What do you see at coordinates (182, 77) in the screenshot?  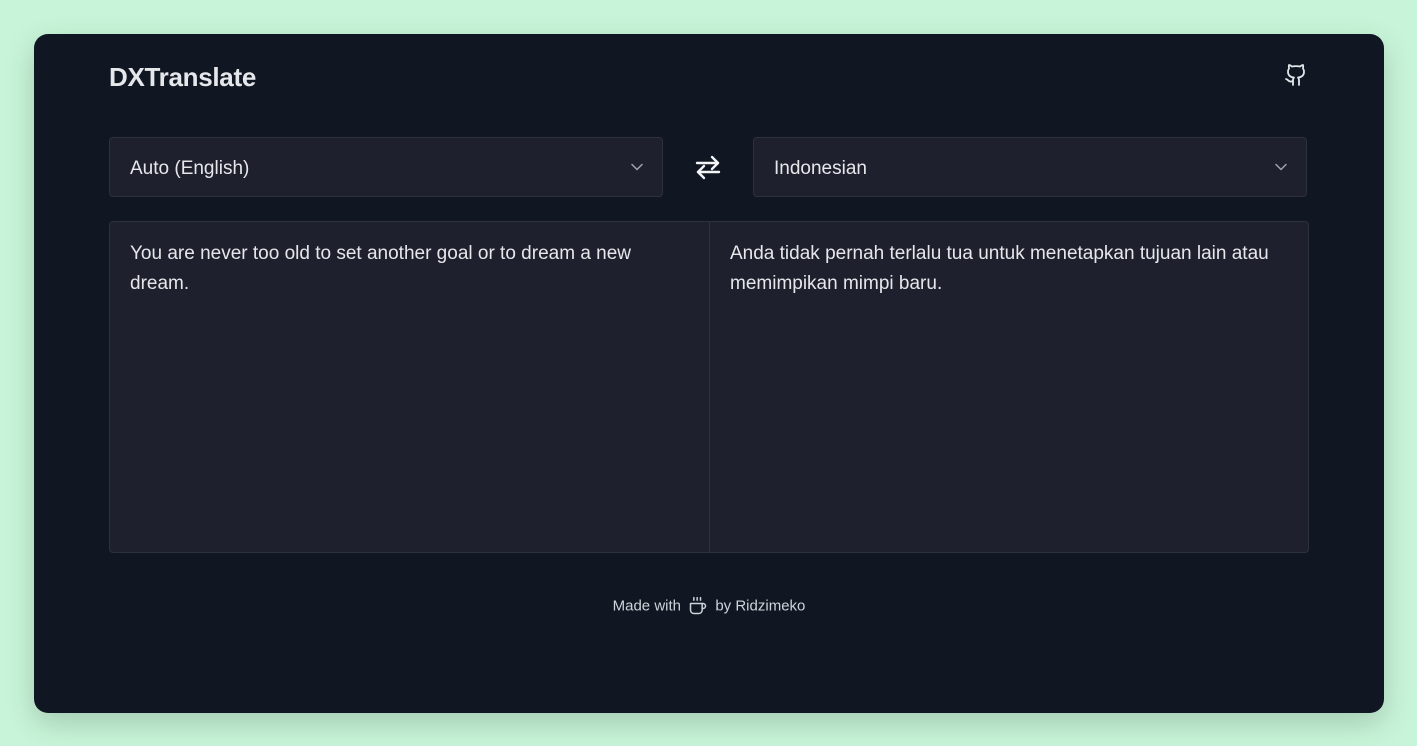 I see `app-title: DXTranslate` at bounding box center [182, 77].